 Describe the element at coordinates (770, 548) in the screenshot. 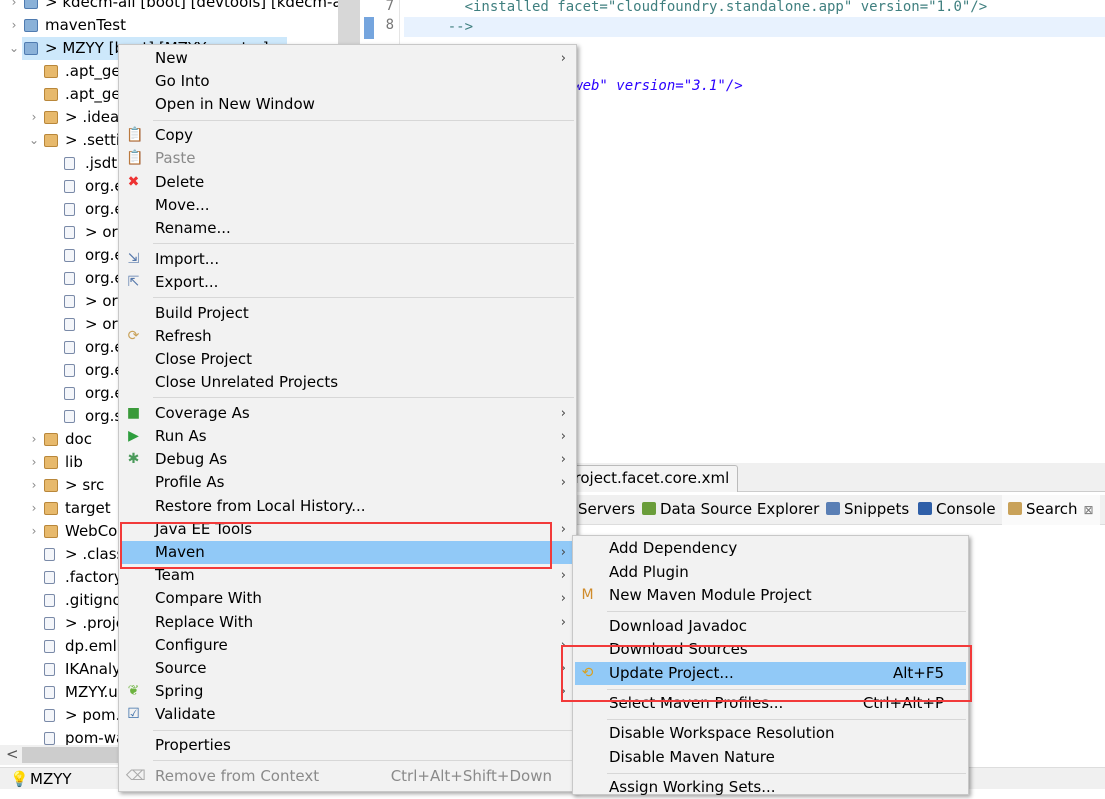

I see `menu-item-add-dependency: Add Dependency` at that location.